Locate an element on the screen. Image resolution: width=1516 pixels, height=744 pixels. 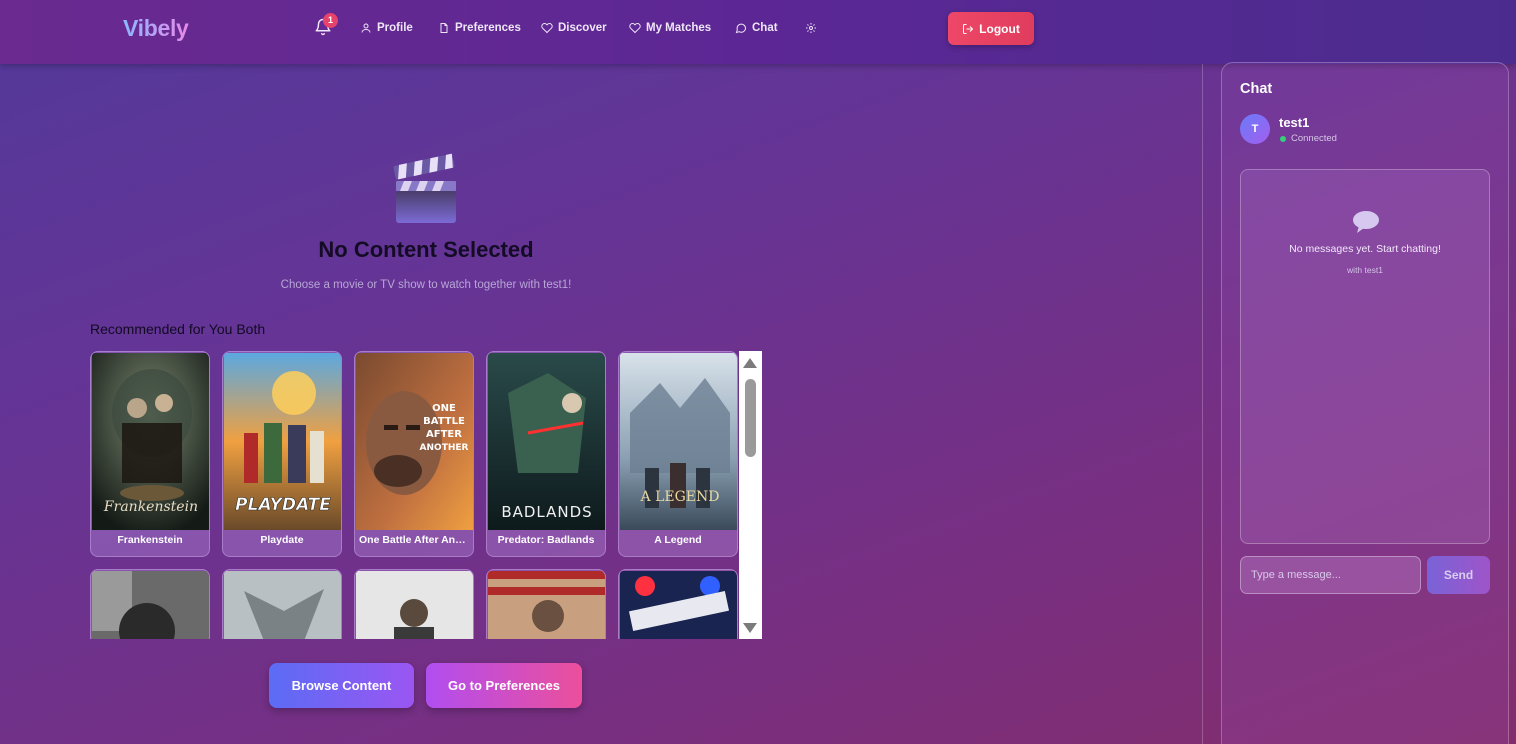
connection-status: Connected is located at coordinates (1314, 138).